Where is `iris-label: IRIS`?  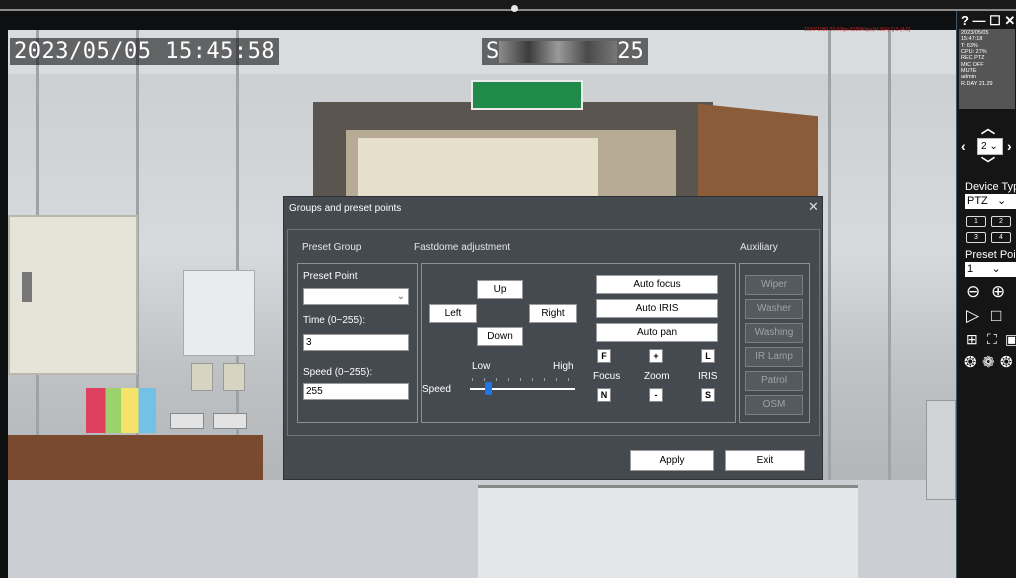 iris-label: IRIS is located at coordinates (708, 376).